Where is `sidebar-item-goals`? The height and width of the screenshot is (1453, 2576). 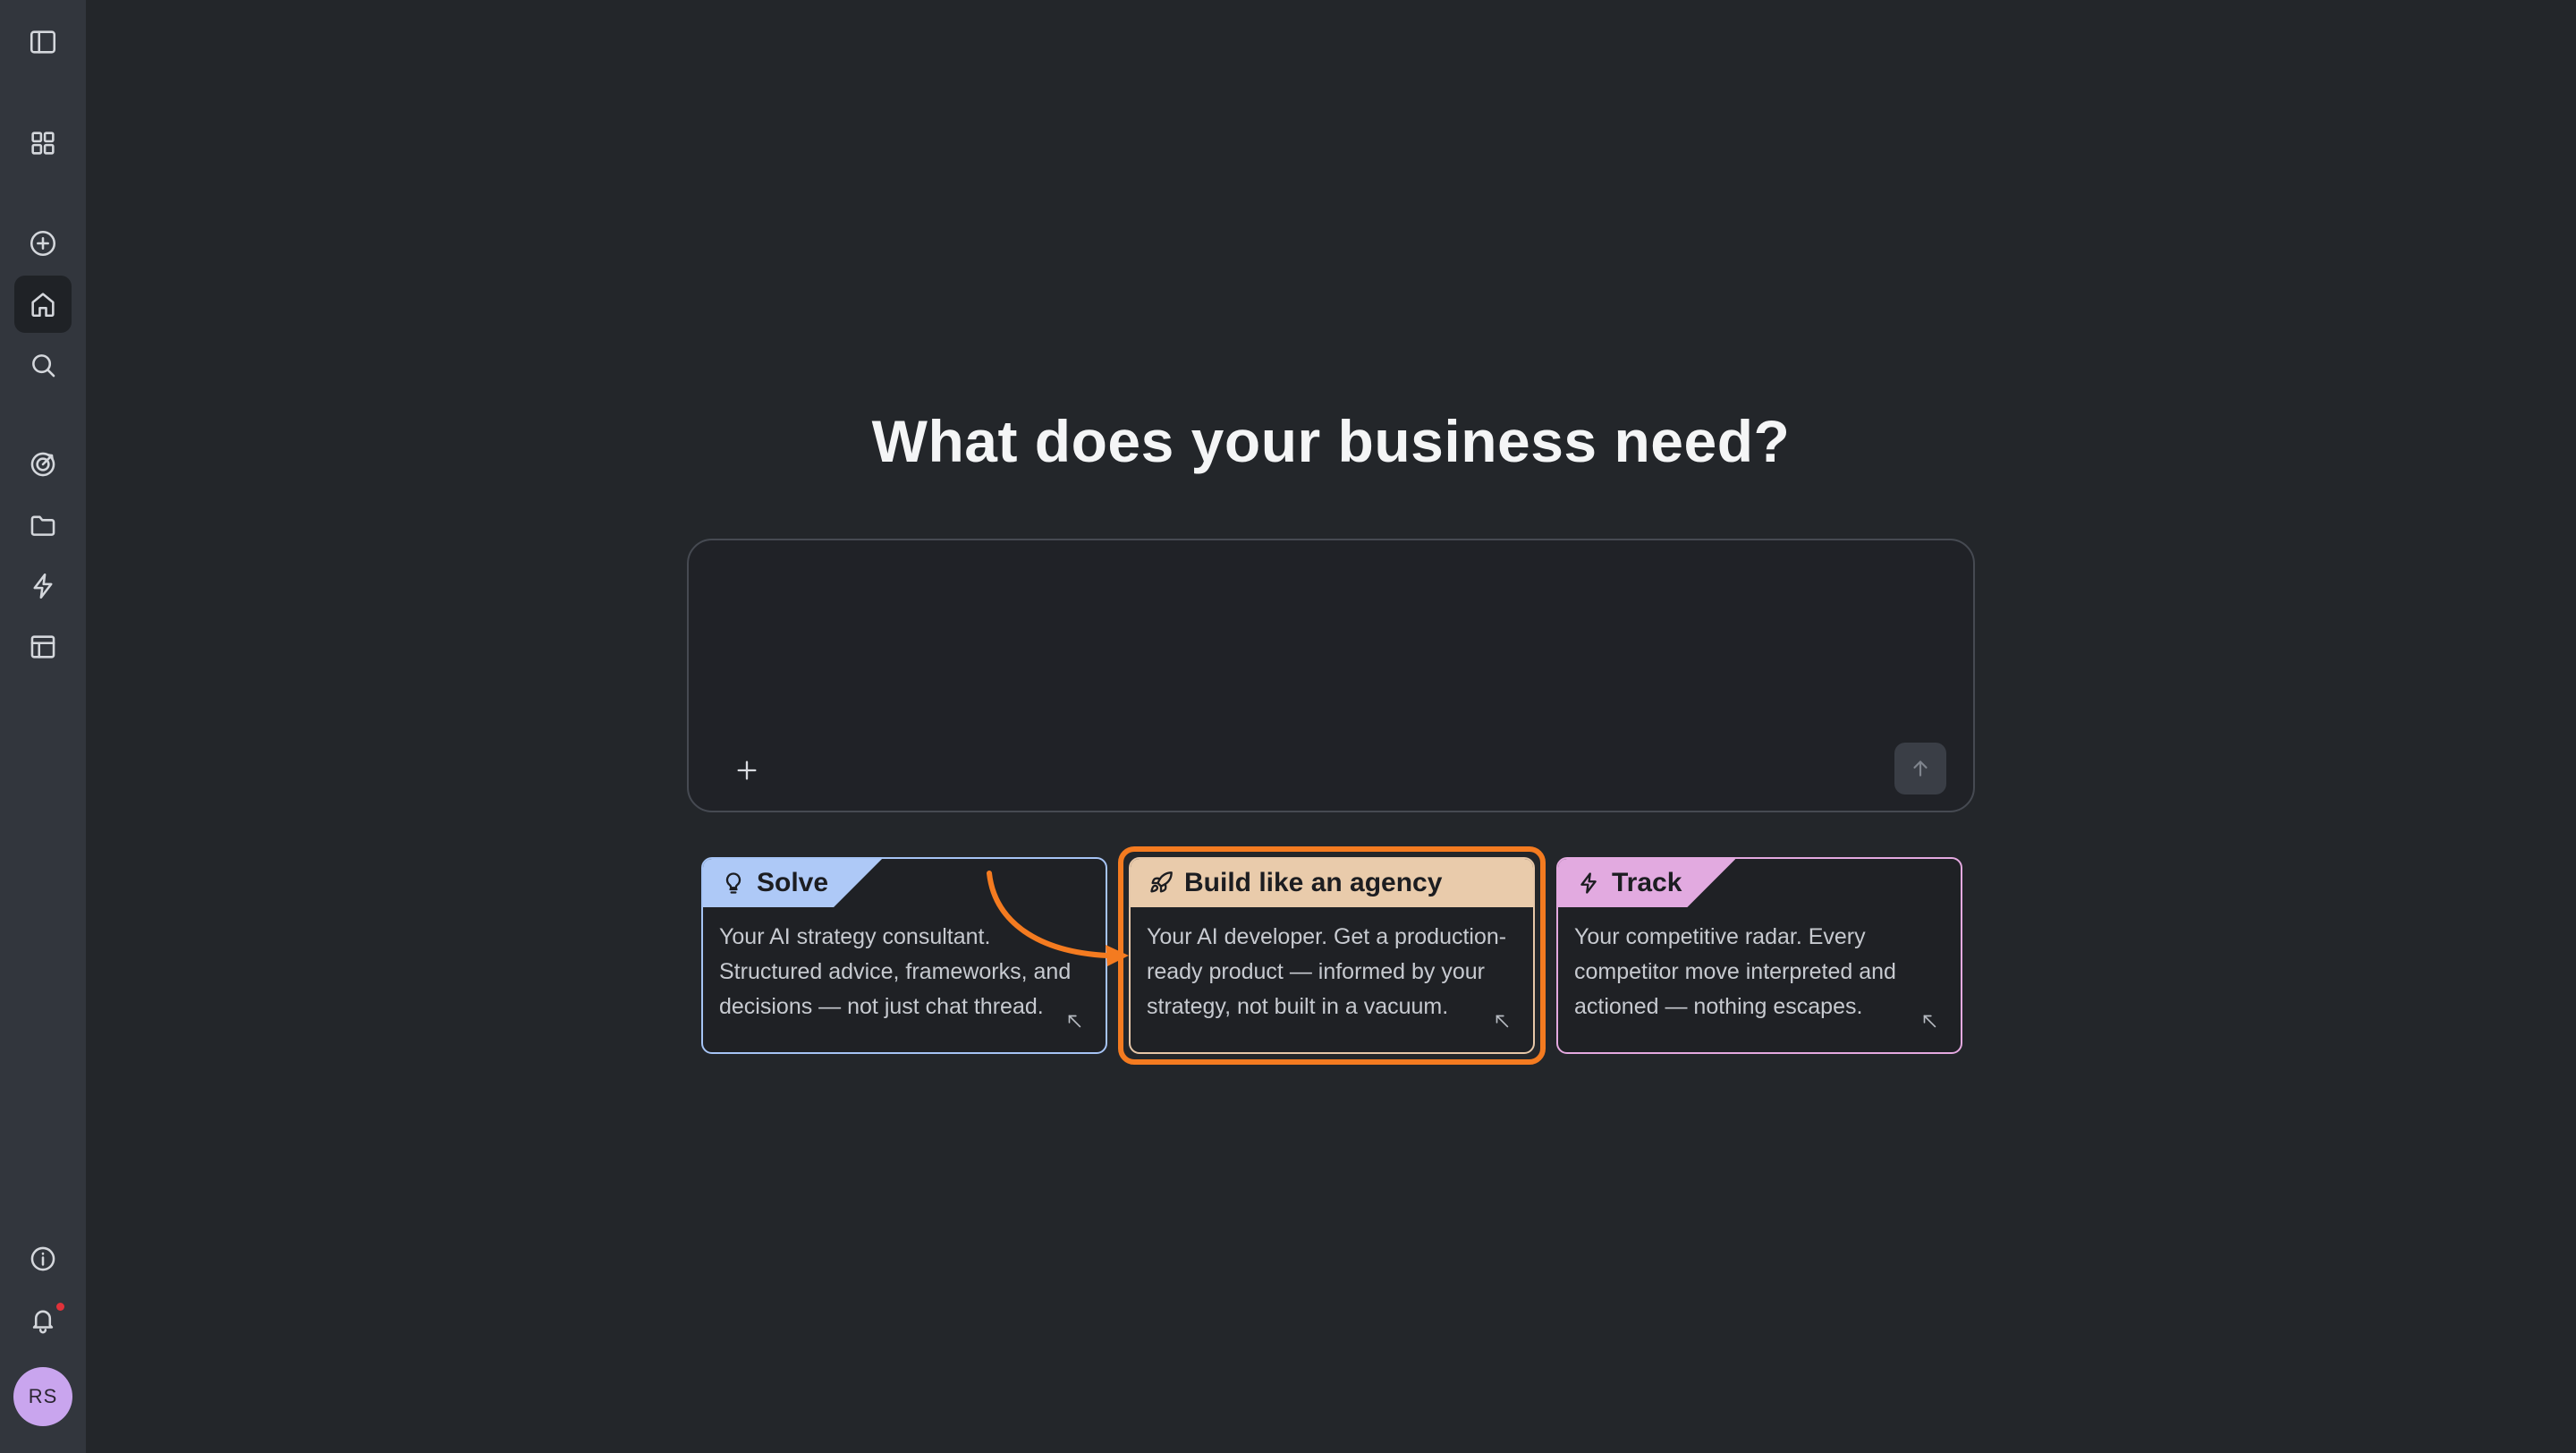
sidebar-item-goals is located at coordinates (43, 464).